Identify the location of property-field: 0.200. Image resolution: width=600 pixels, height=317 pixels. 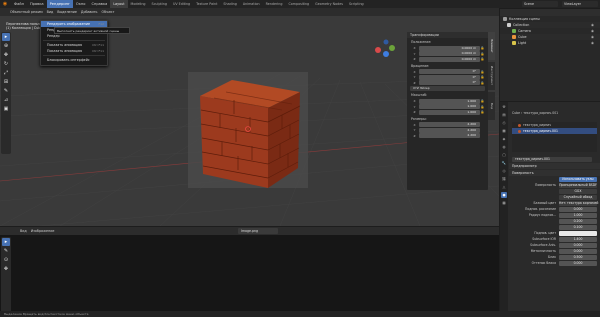
(578, 221).